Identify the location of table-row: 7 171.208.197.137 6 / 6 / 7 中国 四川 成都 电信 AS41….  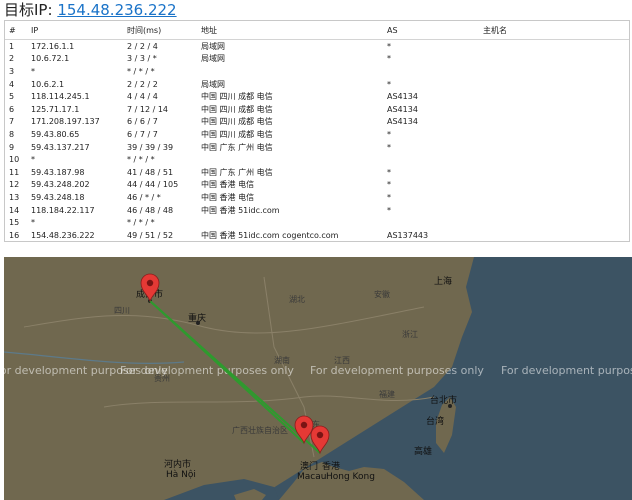
(317, 122).